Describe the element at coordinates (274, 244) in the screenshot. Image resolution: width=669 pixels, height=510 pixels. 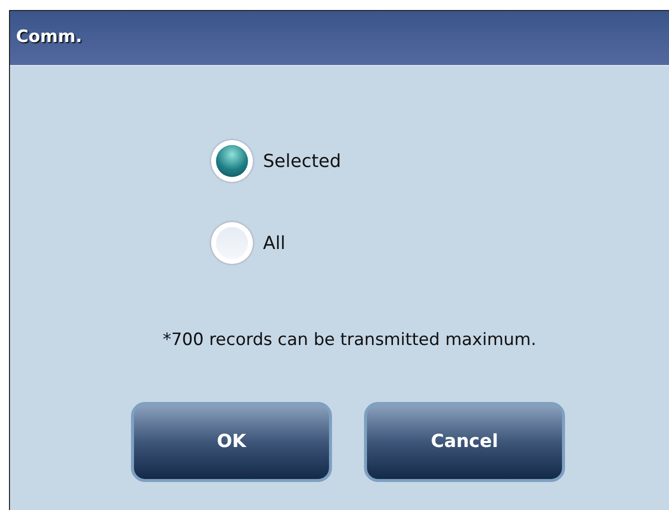
I see `option-label: All` at that location.